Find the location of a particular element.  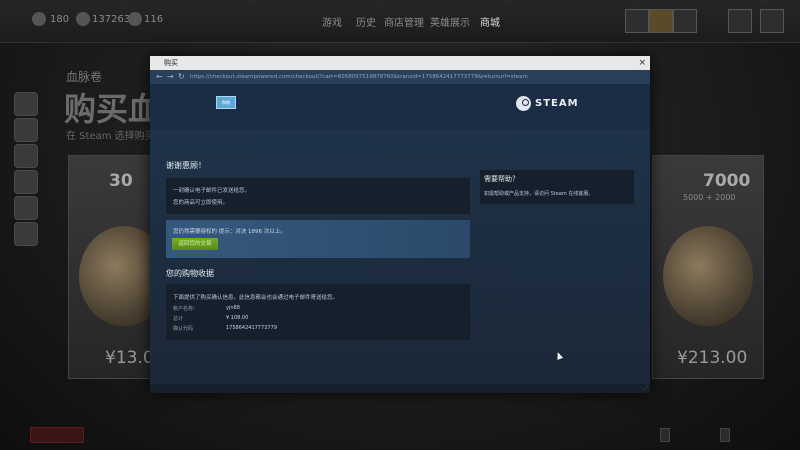

receipt-key-total: 总计 is located at coordinates (178, 319).